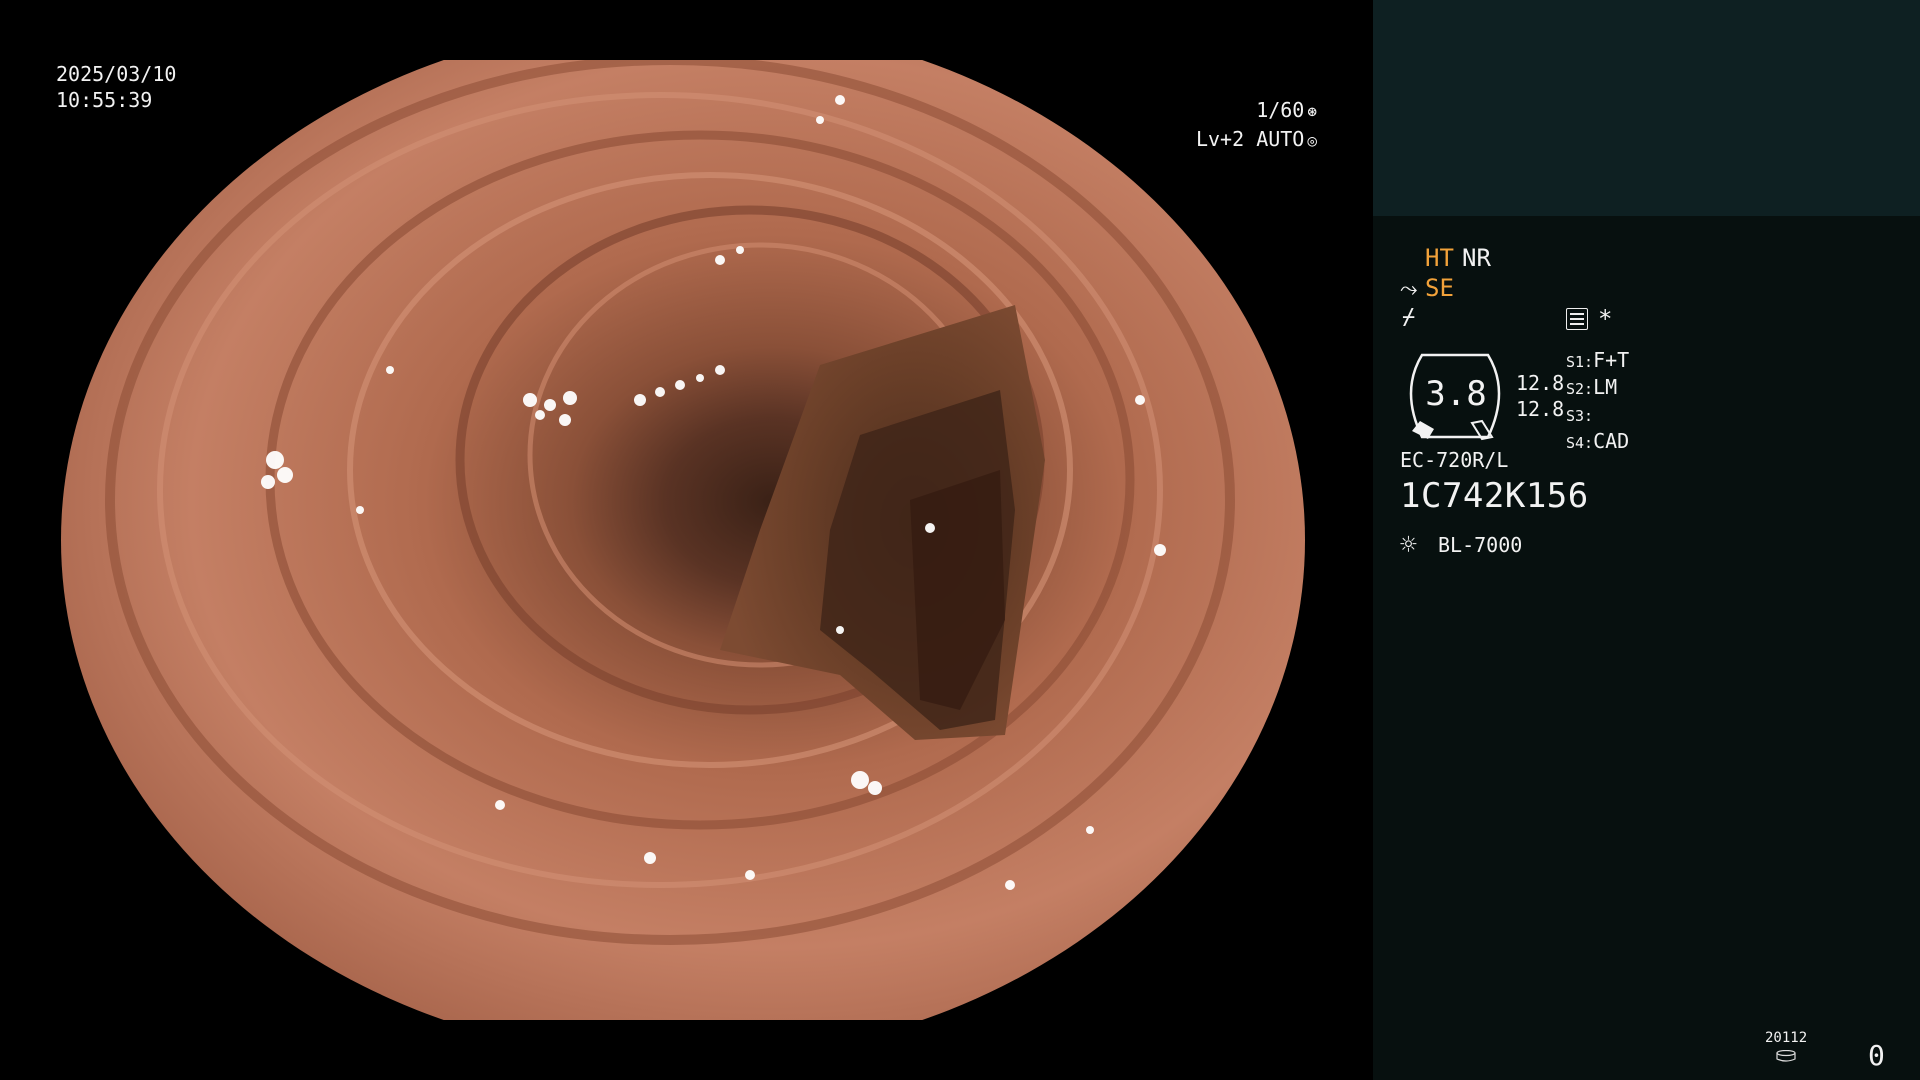  Describe the element at coordinates (1577, 319) in the screenshot. I see `settings-list-icon` at that location.